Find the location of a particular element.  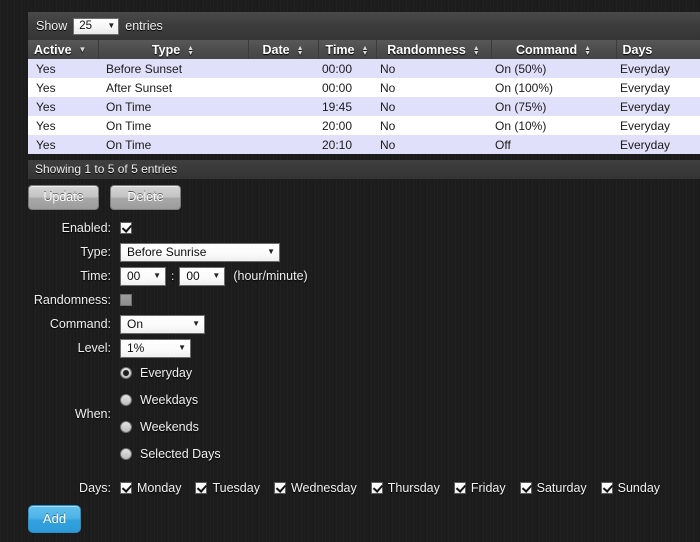

table-row: Yes On Time 19:45 No On (75%) Everyday is located at coordinates (364, 106).